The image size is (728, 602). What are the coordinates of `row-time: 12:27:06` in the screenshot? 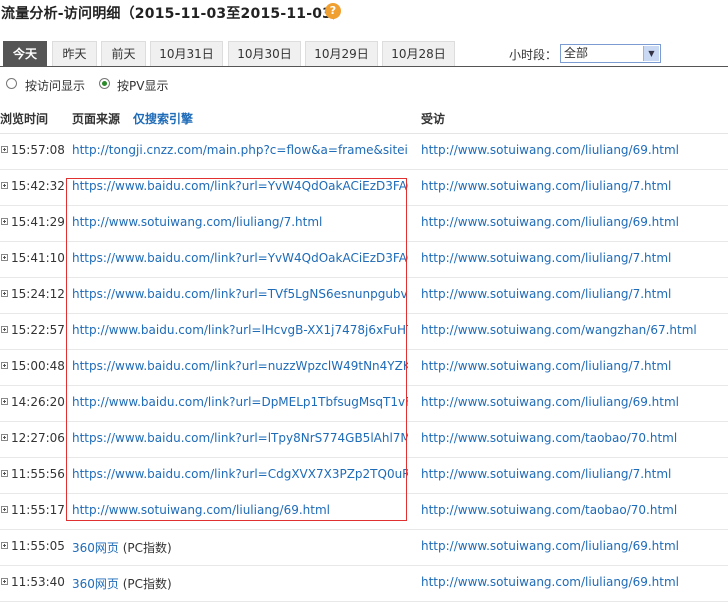 It's located at (38, 438).